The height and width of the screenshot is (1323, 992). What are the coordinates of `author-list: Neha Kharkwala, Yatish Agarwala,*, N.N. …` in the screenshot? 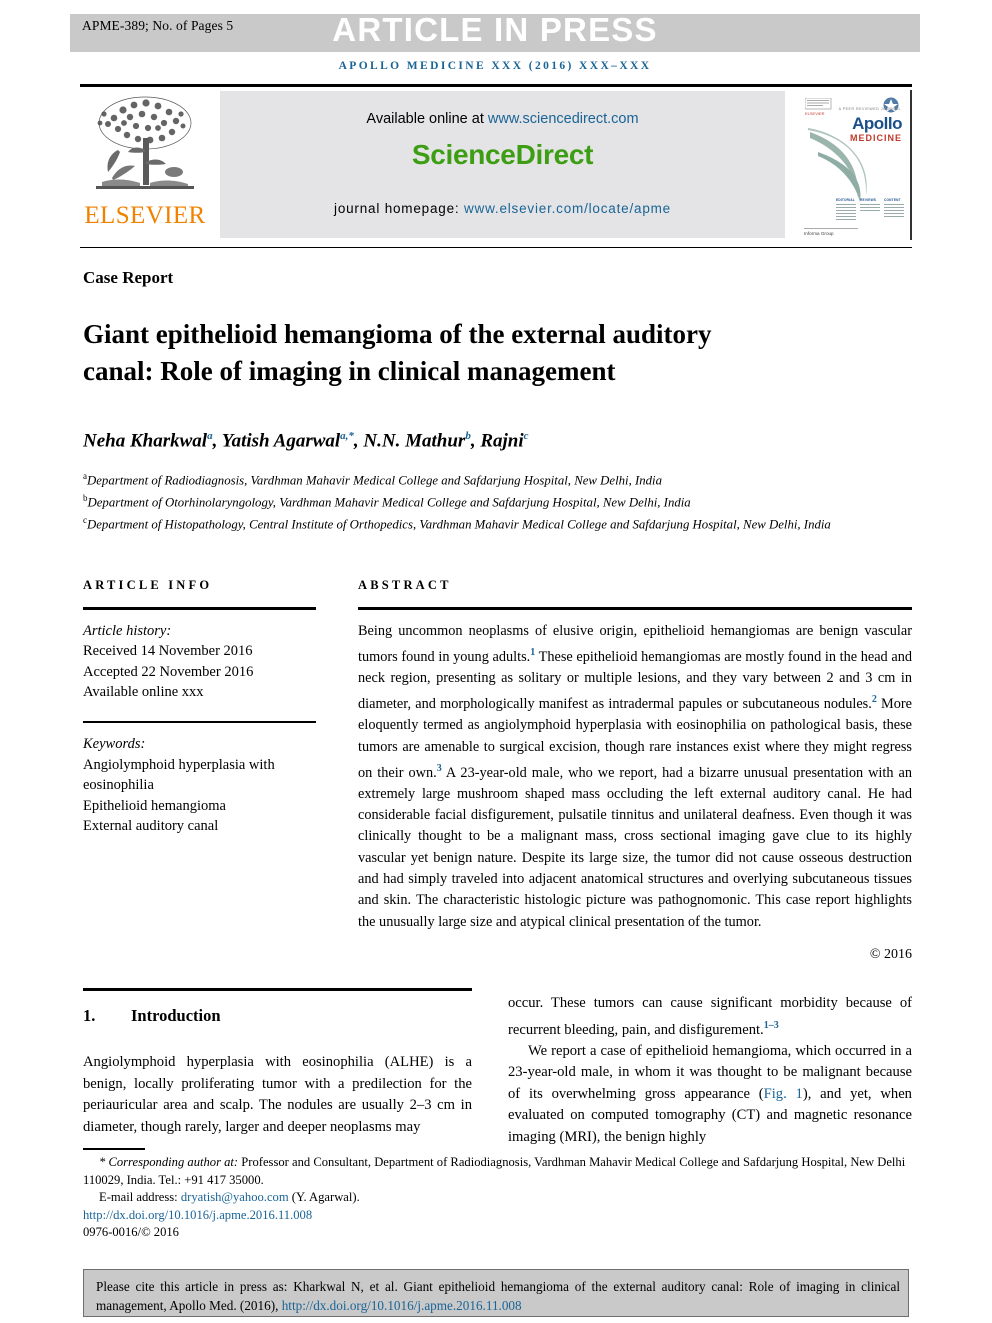 It's located at (306, 441).